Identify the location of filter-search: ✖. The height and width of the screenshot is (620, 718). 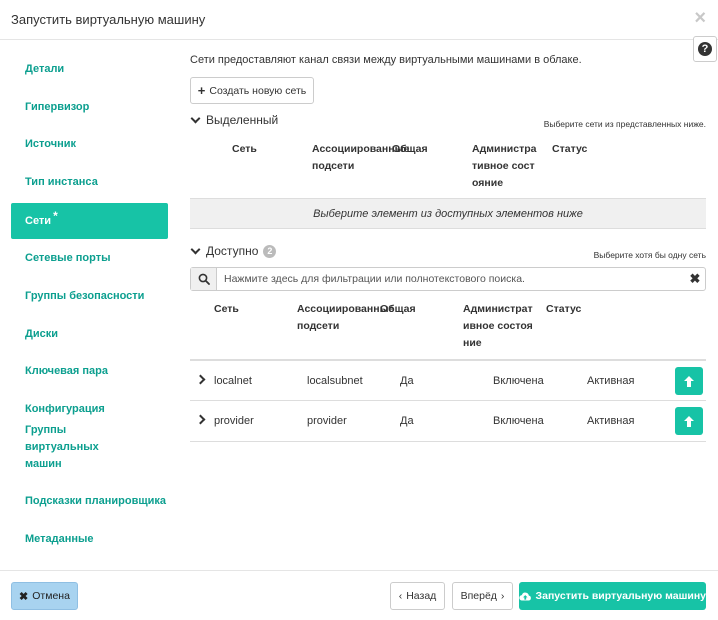
(448, 279).